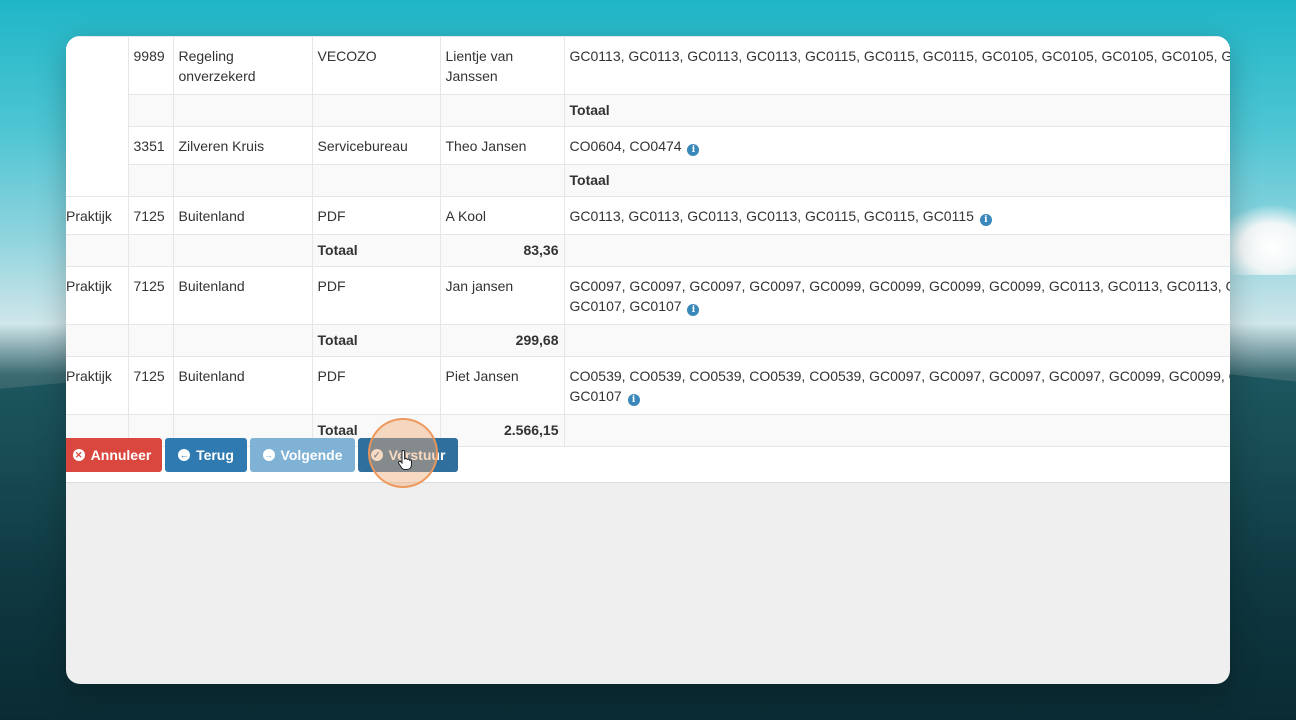  Describe the element at coordinates (97, 116) in the screenshot. I see `praktijk-cell` at that location.